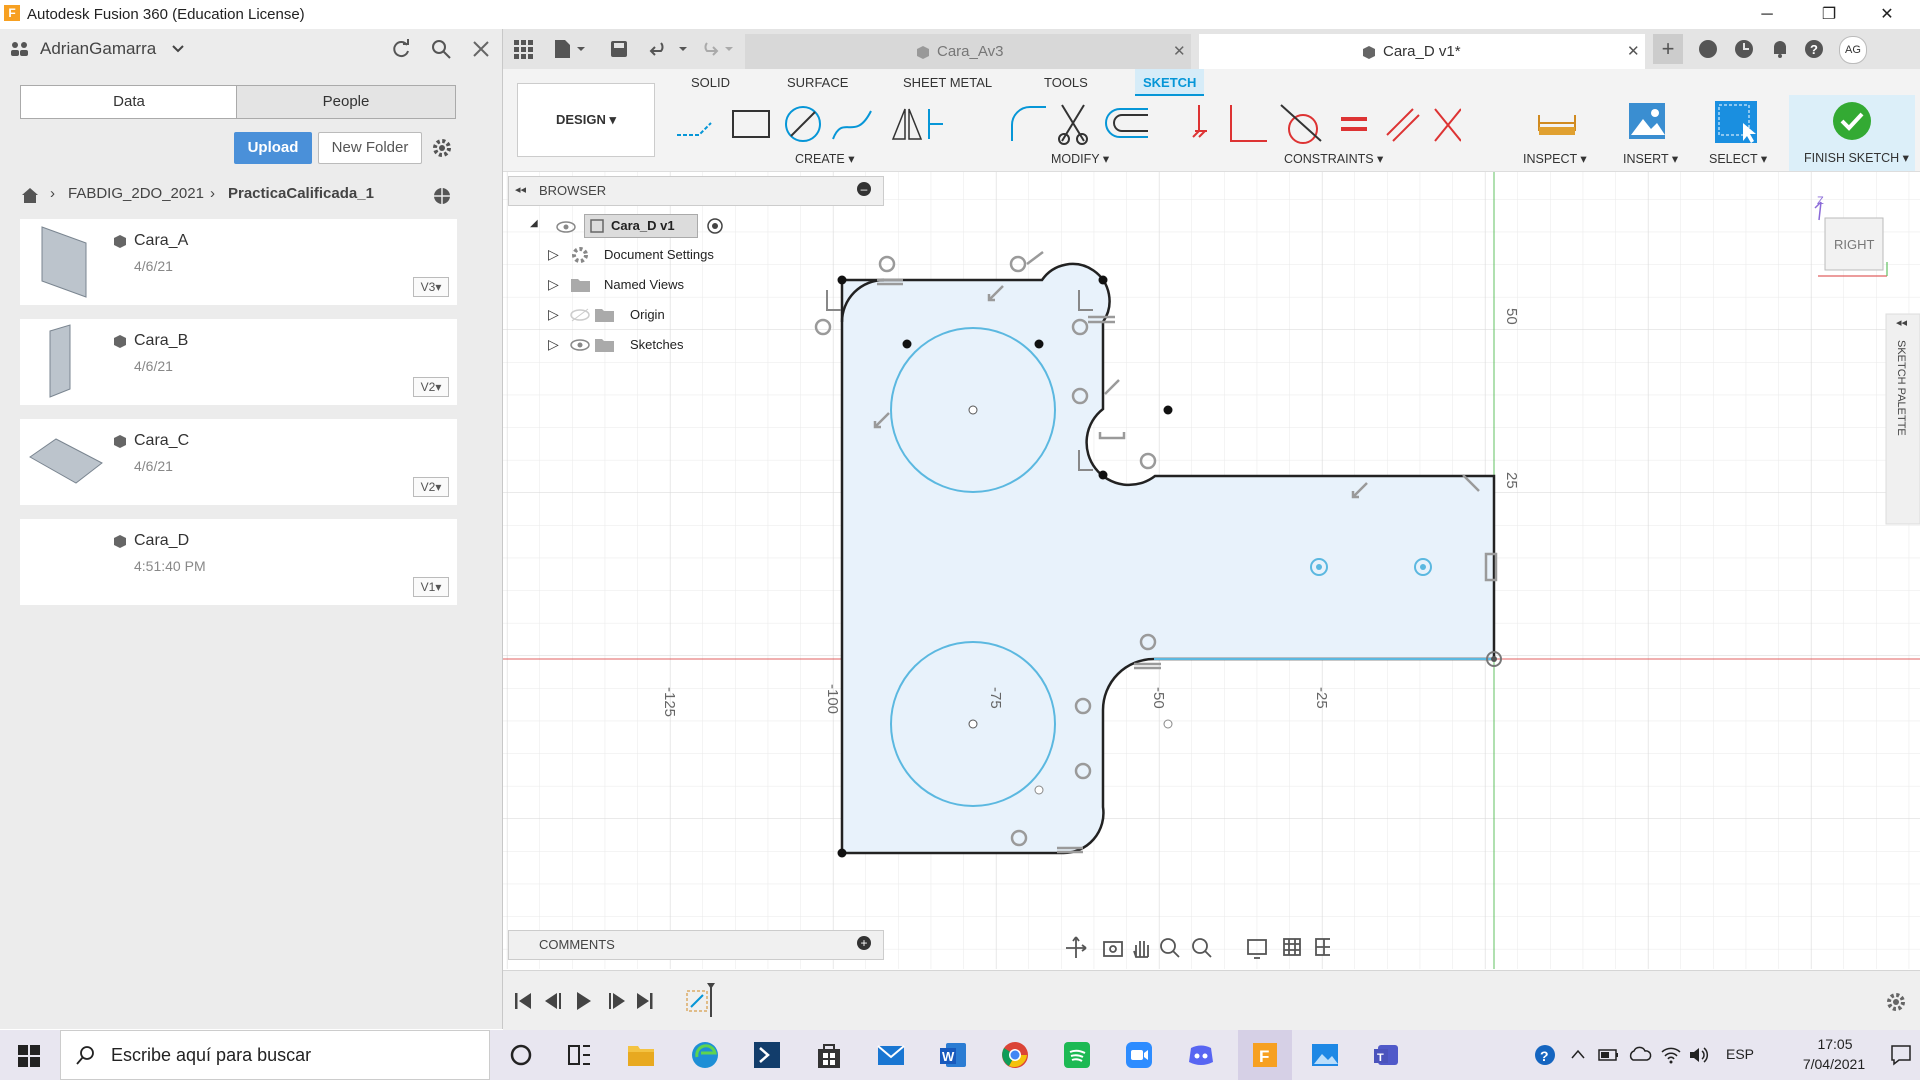 The height and width of the screenshot is (1080, 1920). I want to click on refresh-icon, so click(401, 49).